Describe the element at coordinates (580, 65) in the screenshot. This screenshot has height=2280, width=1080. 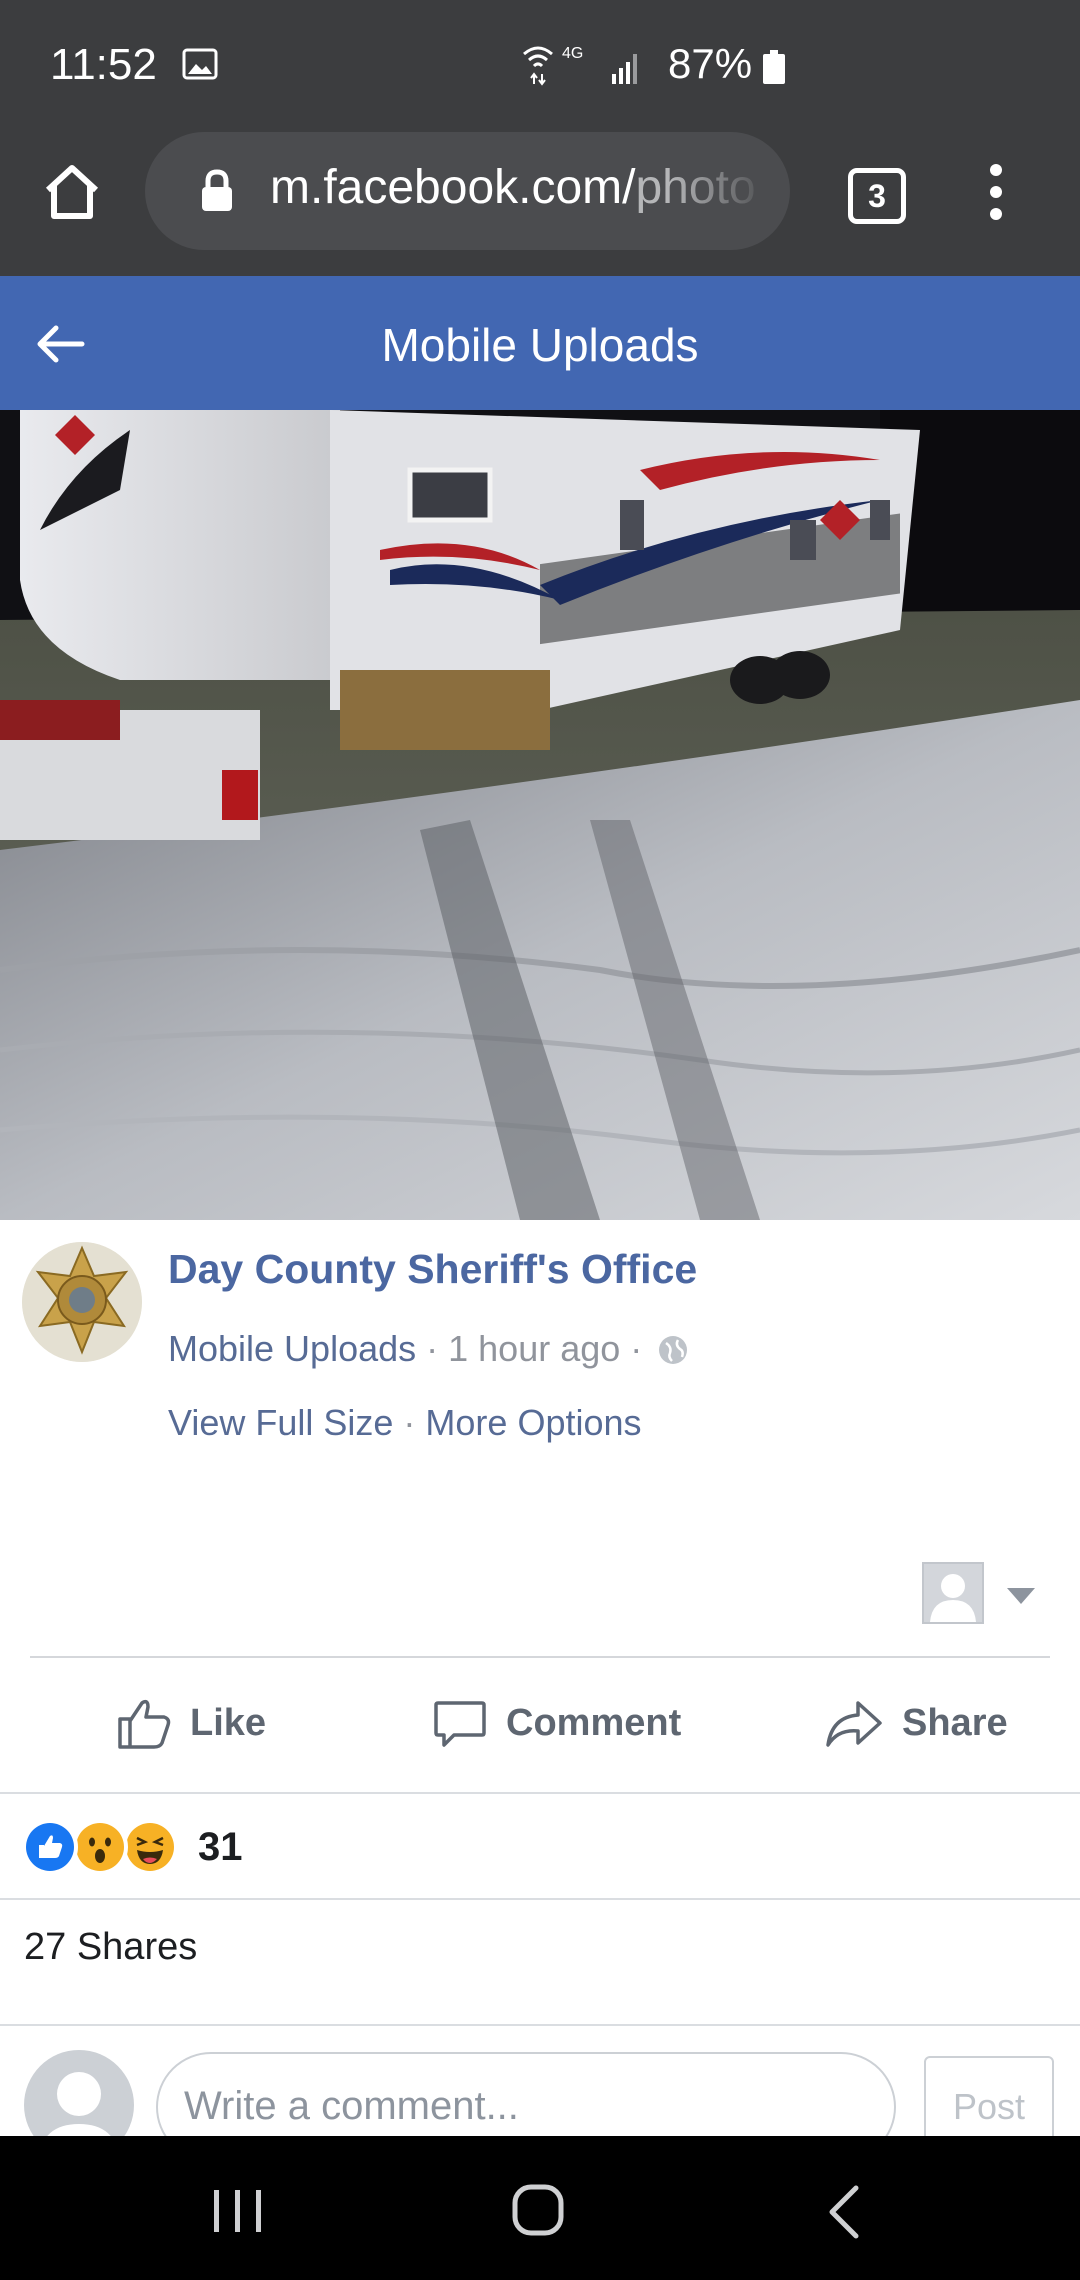
I see `wifi-signal-icon: 4G` at that location.